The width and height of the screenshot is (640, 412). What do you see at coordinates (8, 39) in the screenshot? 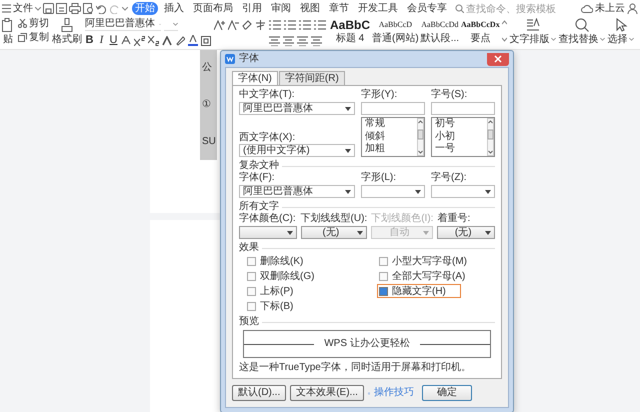
I see `paste-button: 贴` at bounding box center [8, 39].